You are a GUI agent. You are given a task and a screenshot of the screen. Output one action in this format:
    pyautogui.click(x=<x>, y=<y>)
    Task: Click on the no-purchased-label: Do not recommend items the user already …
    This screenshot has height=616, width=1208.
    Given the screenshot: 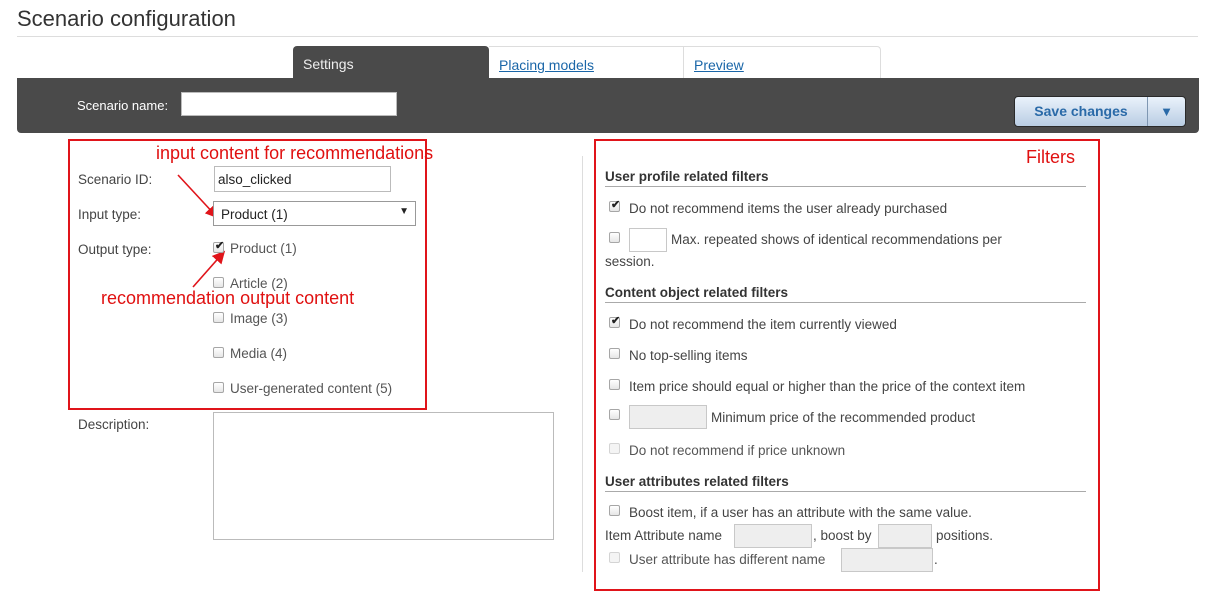 What is the action you would take?
    pyautogui.click(x=788, y=208)
    